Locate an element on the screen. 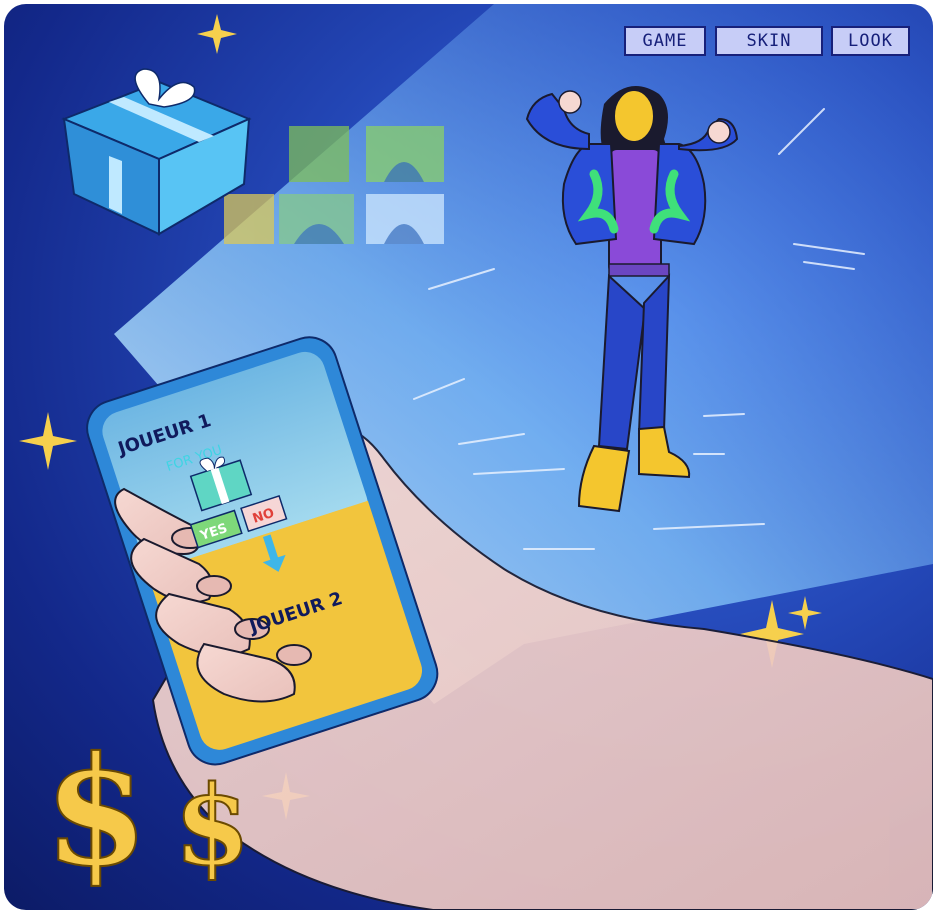 This screenshot has height=914, width=937. look-button: LOOK is located at coordinates (870, 41).